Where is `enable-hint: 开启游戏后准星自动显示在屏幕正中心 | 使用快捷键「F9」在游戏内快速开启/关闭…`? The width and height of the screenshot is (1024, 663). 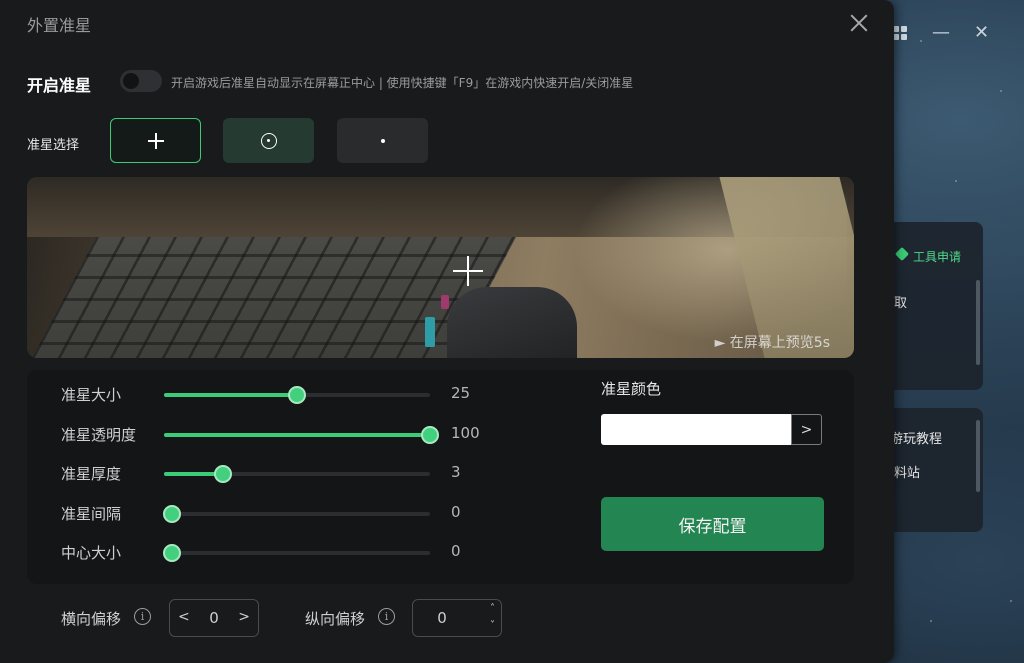
enable-hint: 开启游戏后准星自动显示在屏幕正中心 | 使用快捷键「F9」在游戏内快速开启/关闭… is located at coordinates (402, 83).